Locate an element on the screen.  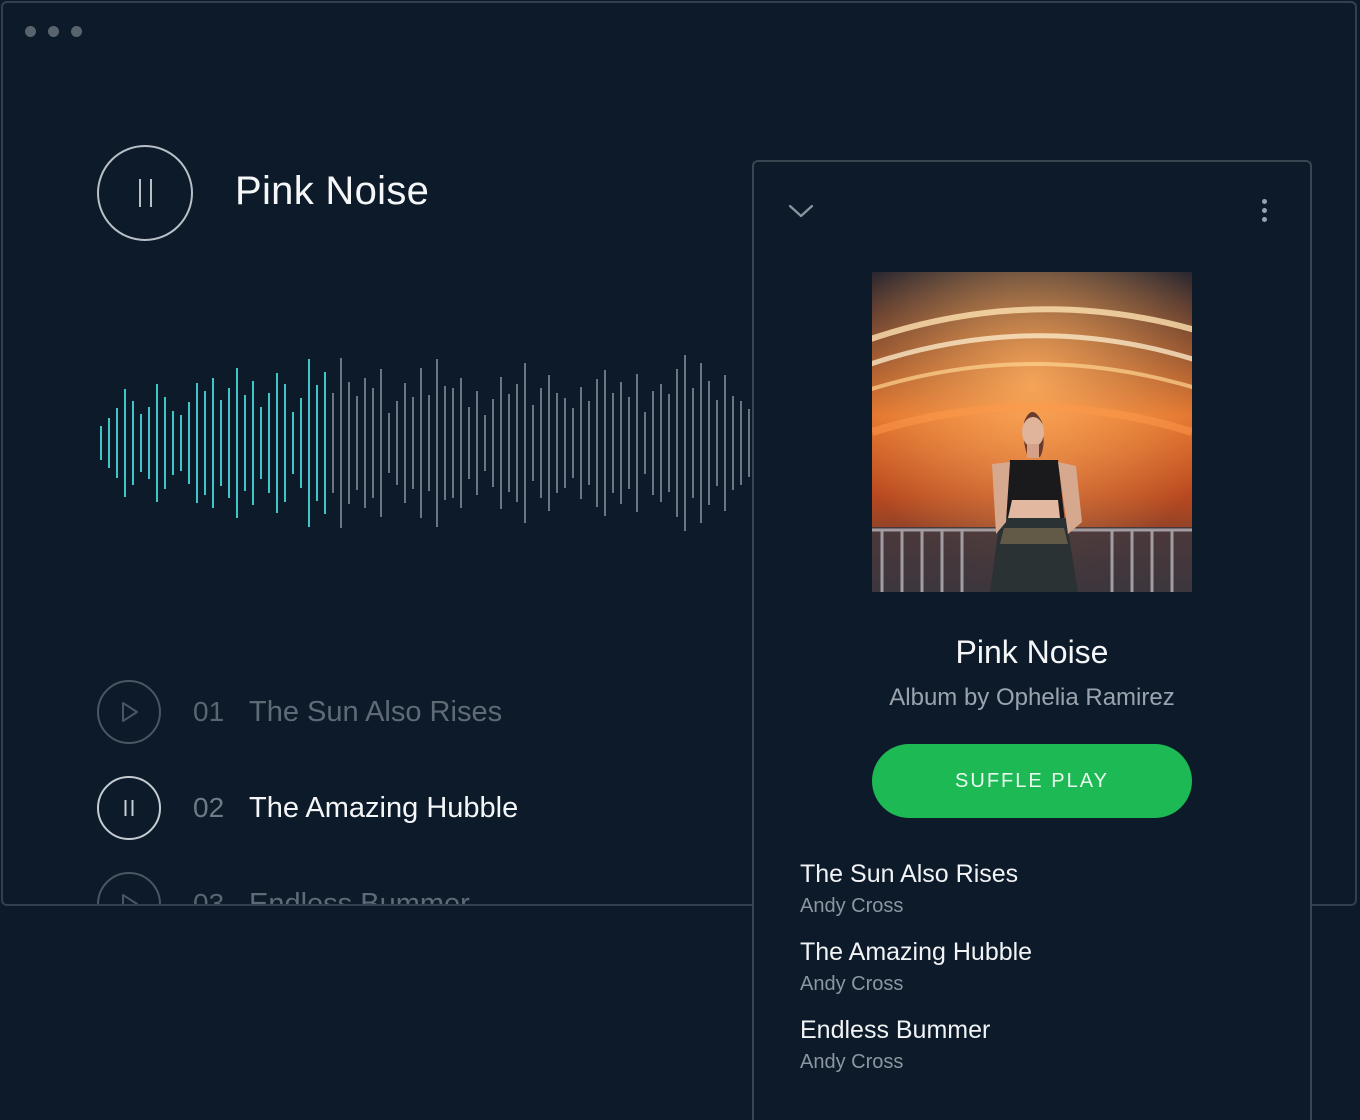
window-controls-icon is located at coordinates (53, 31).